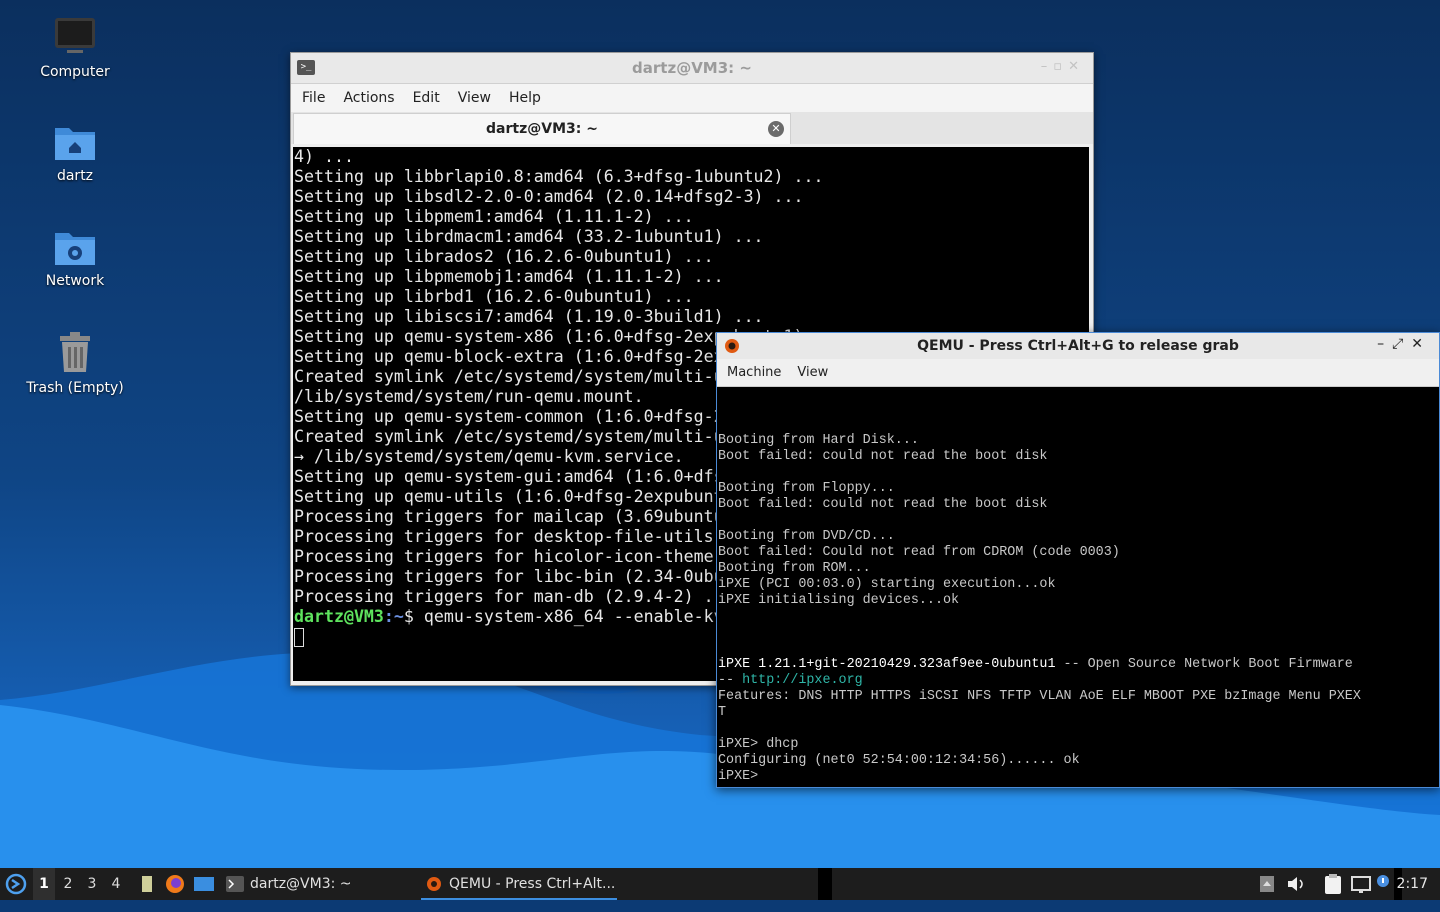 Image resolution: width=1440 pixels, height=912 pixels. I want to click on terminal-titlebar: >_ dartz@VM3: ~ –▫✕, so click(692, 68).